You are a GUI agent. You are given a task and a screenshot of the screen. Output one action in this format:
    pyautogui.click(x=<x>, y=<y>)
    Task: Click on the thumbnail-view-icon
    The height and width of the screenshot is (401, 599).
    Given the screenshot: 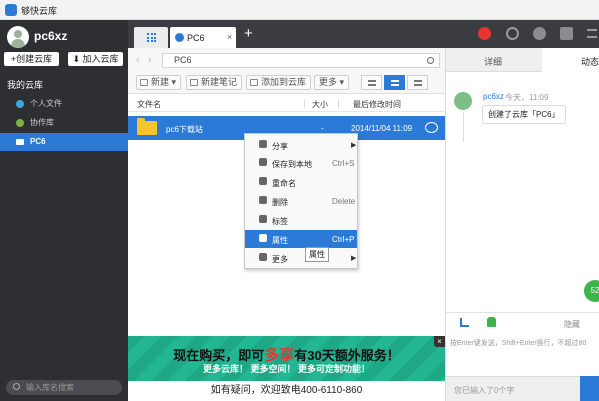 What is the action you would take?
    pyautogui.click(x=372, y=83)
    